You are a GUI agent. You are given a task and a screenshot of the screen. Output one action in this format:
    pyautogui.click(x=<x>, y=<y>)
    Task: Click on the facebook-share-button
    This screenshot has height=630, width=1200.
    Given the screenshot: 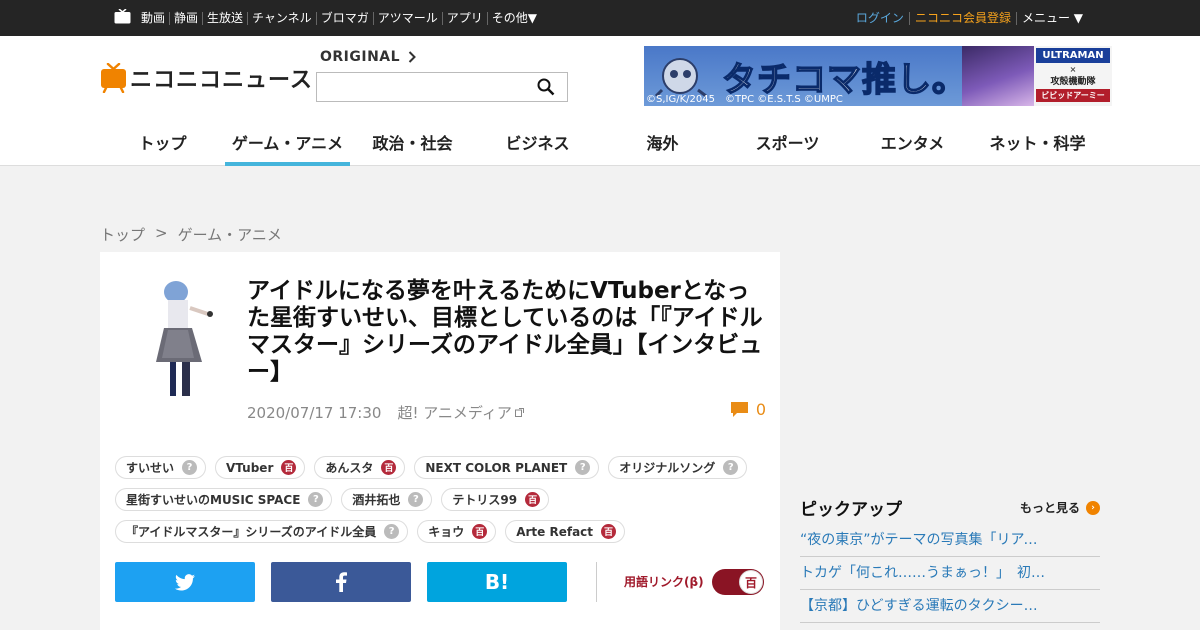 What is the action you would take?
    pyautogui.click(x=341, y=582)
    